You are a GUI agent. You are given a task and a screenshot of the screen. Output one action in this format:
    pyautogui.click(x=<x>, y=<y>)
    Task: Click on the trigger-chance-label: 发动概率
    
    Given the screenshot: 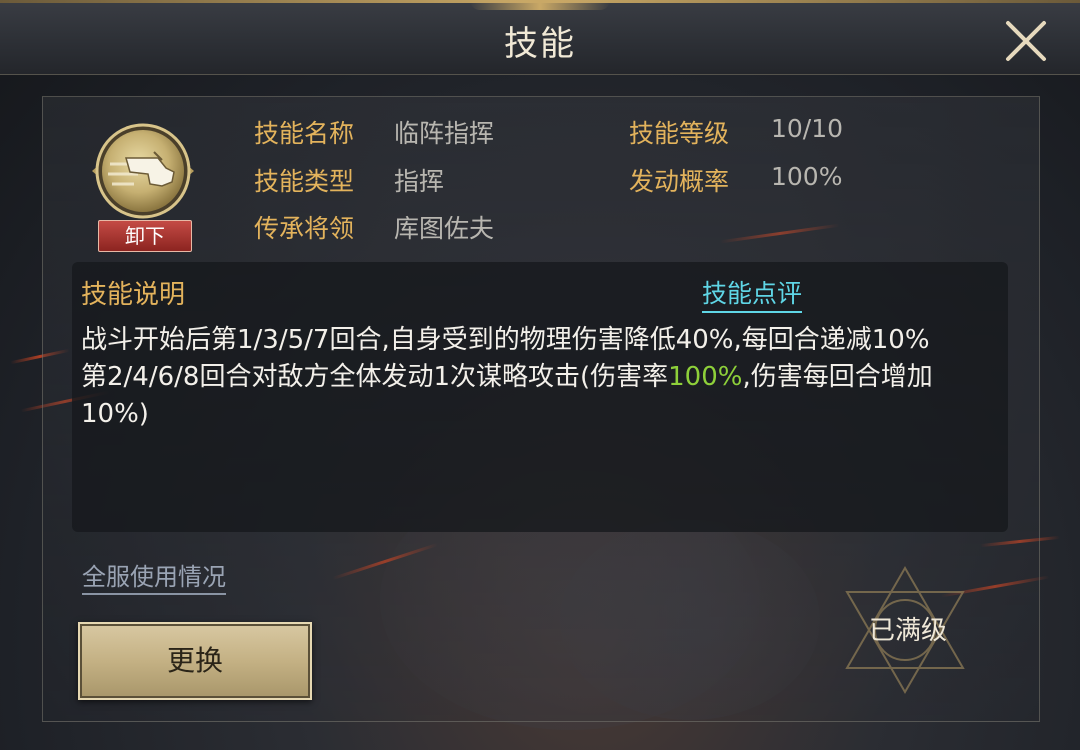 What is the action you would take?
    pyautogui.click(x=679, y=181)
    